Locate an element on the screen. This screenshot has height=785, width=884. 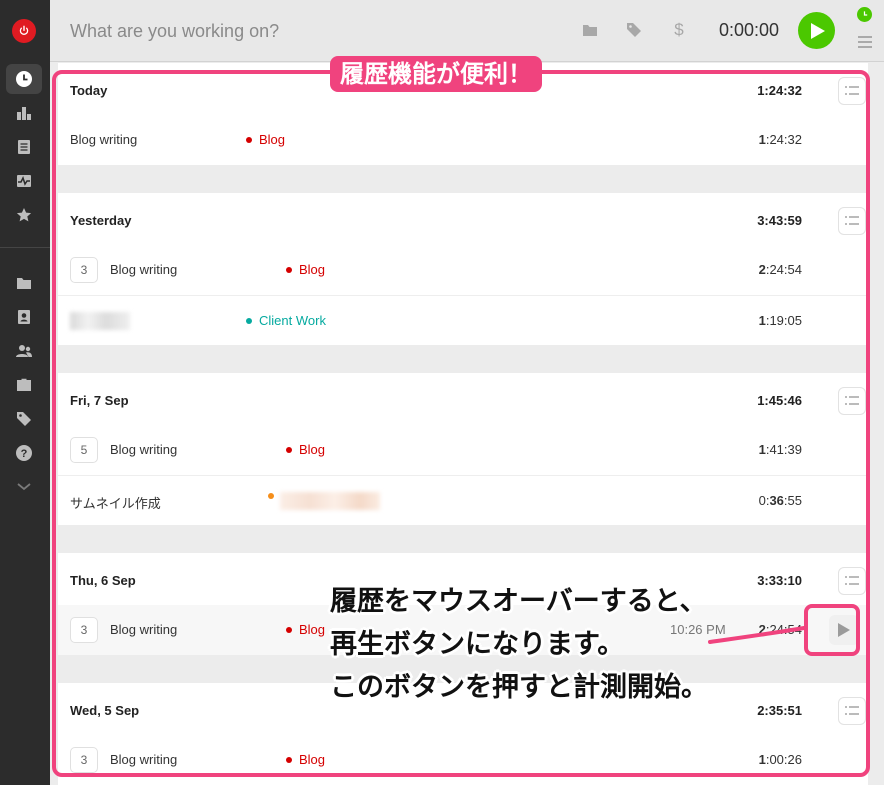
chevron-down-icon is located at coordinates (24, 487).